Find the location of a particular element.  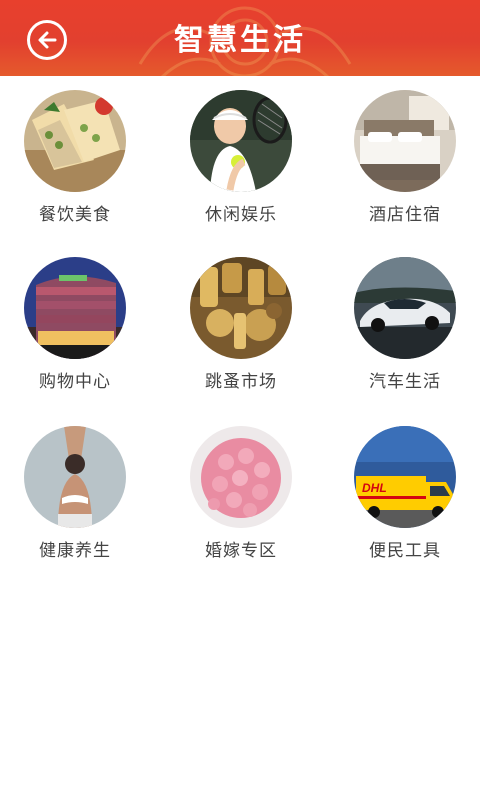

category-label: 购物中心 is located at coordinates (75, 382).